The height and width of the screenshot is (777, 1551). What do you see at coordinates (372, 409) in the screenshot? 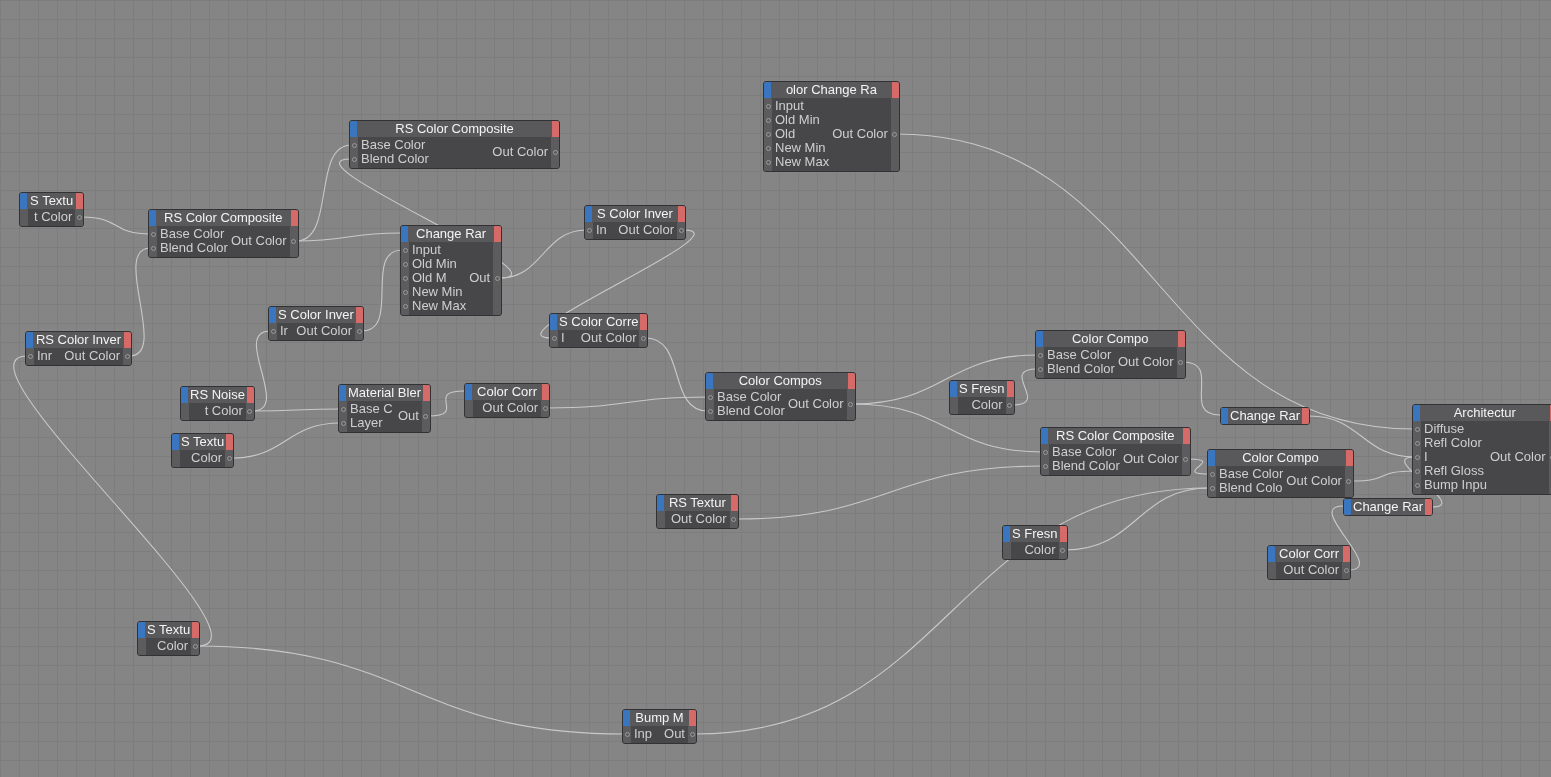
I see `port-label: Base C` at bounding box center [372, 409].